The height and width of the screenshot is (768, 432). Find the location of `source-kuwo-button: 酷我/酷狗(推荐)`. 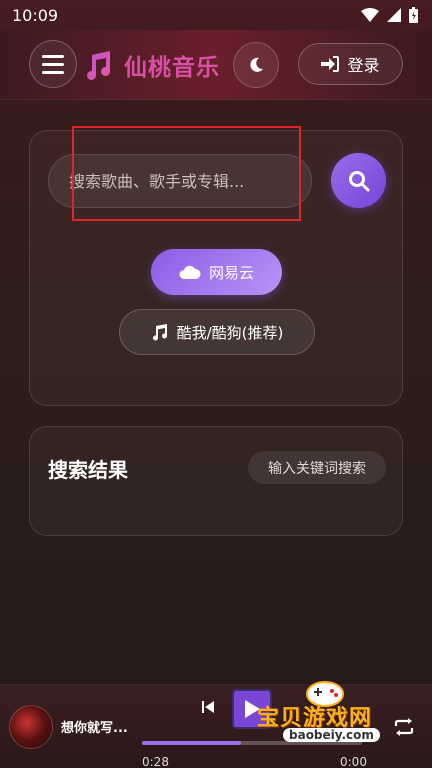

source-kuwo-button: 酷我/酷狗(推荐) is located at coordinates (217, 332).